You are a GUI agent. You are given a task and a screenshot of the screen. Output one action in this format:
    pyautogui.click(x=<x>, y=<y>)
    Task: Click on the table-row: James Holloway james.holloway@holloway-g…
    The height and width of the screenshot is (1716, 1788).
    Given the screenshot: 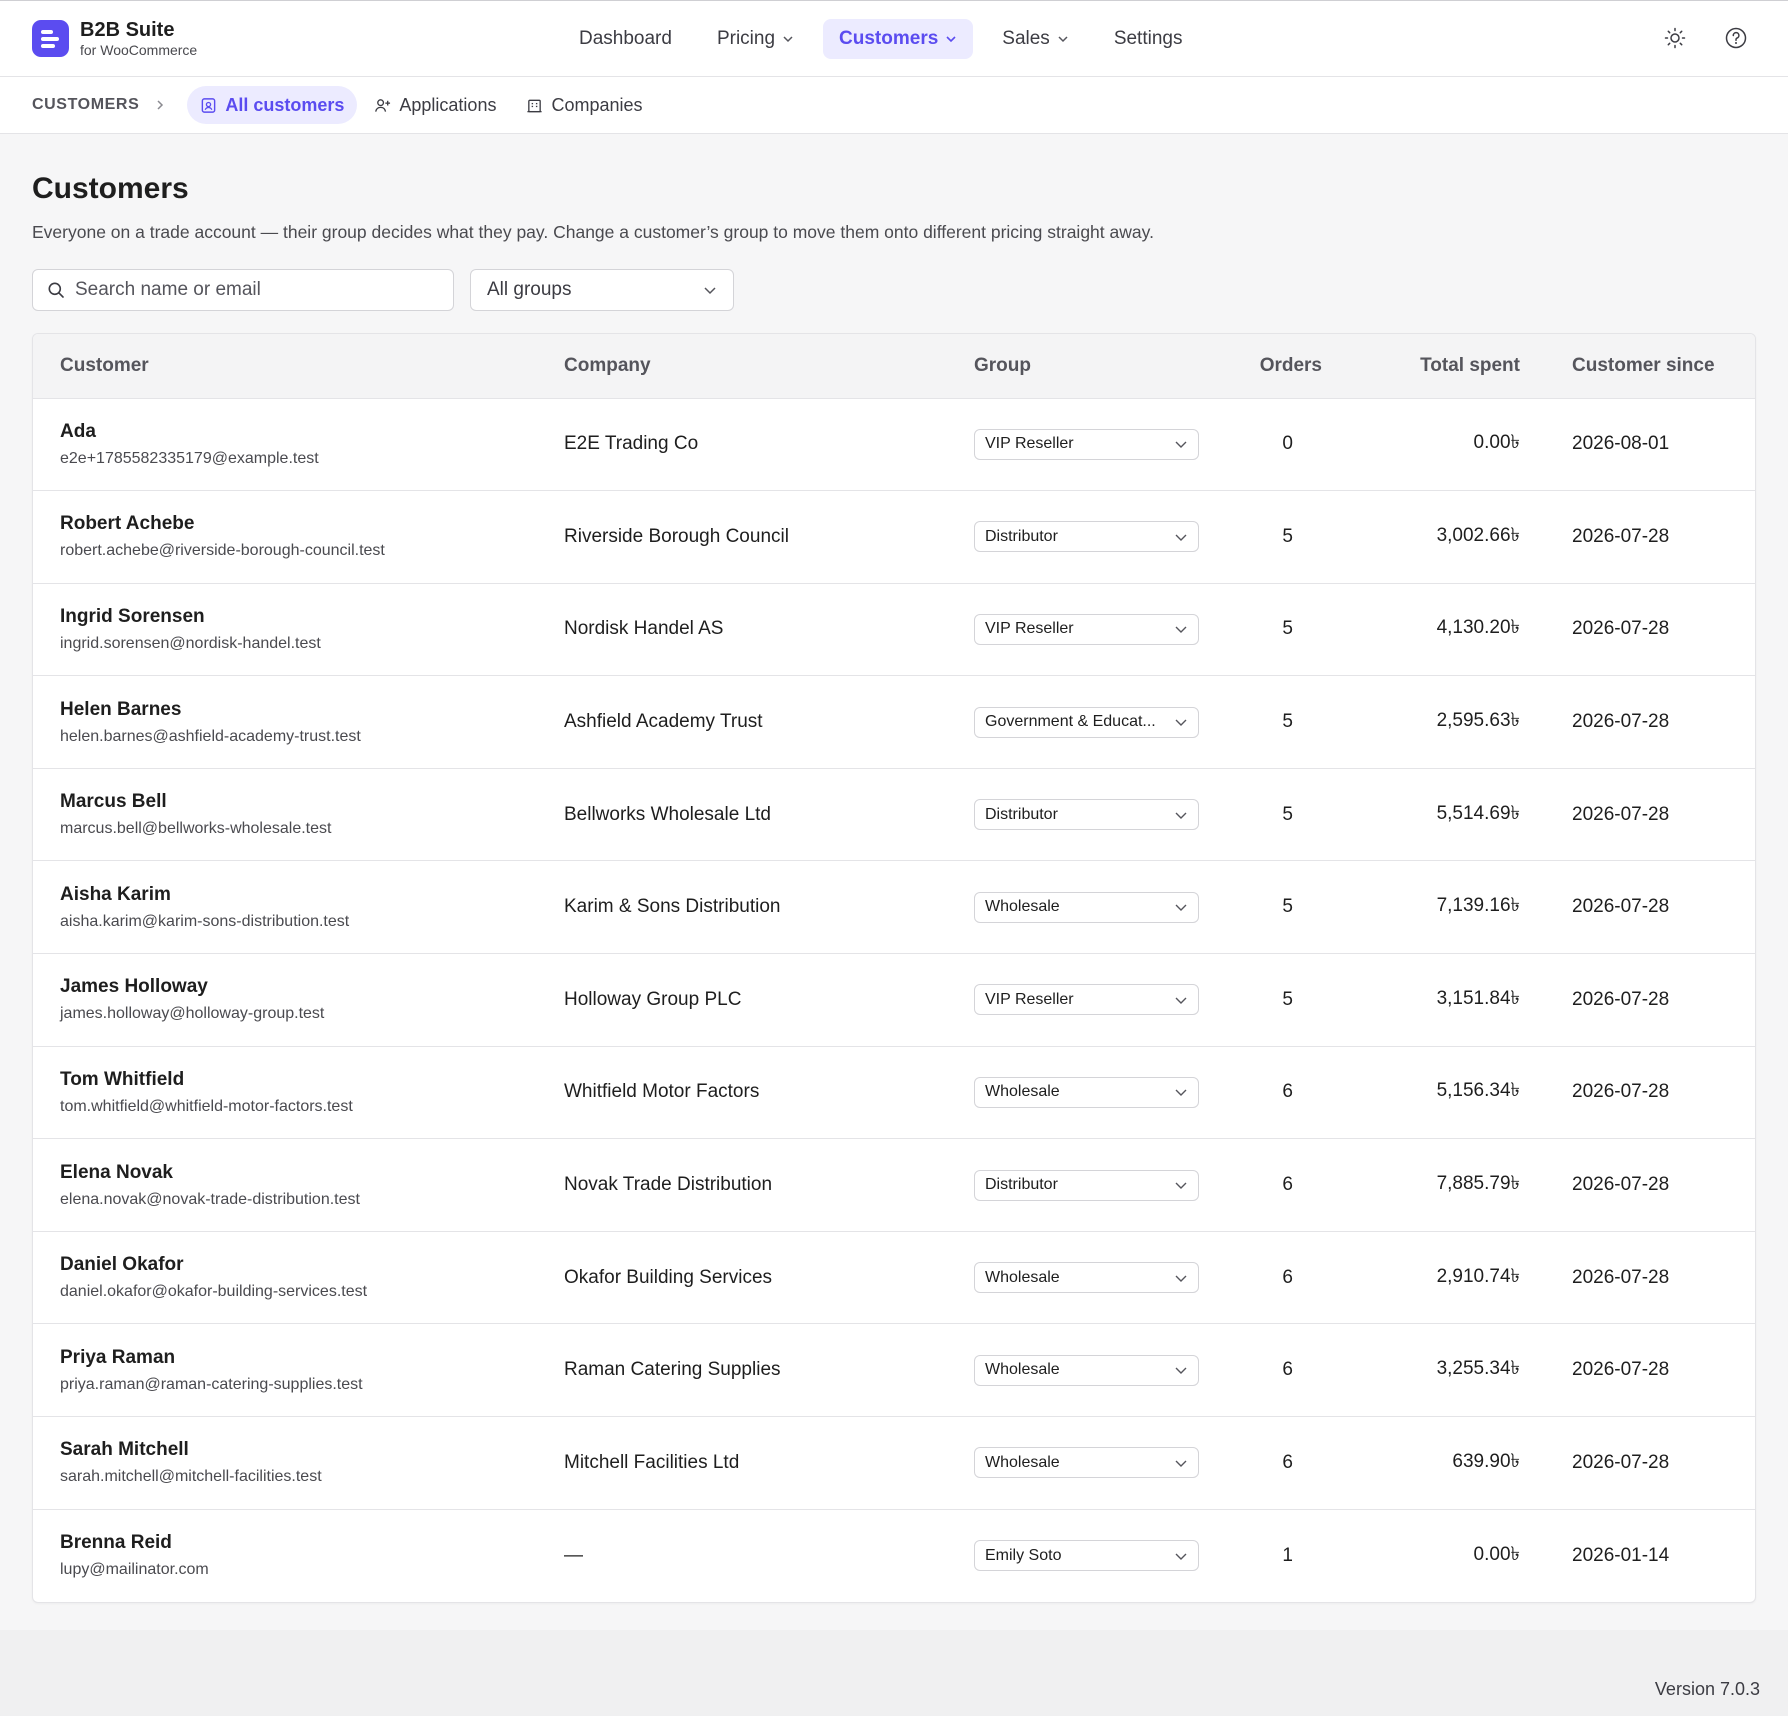 What is the action you would take?
    pyautogui.click(x=894, y=1000)
    